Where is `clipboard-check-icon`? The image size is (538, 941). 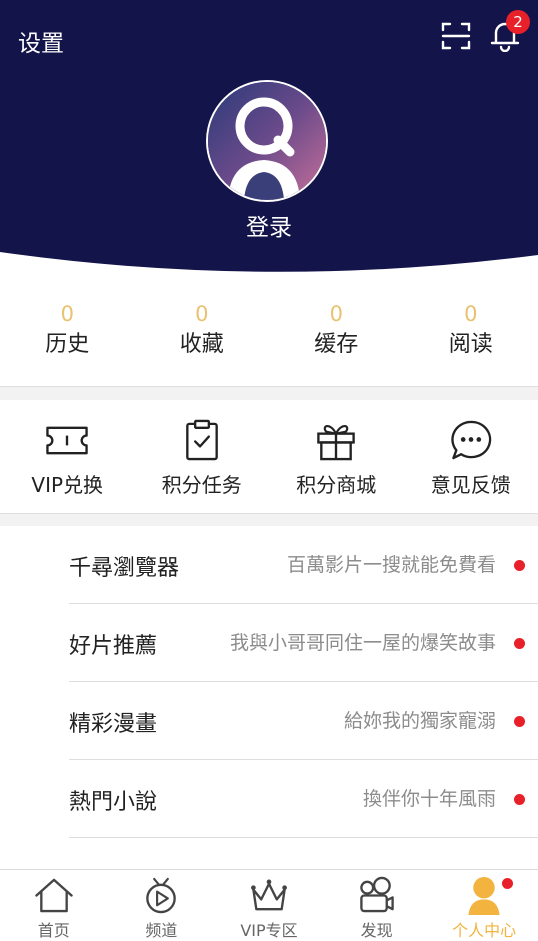
clipboard-check-icon is located at coordinates (201, 440).